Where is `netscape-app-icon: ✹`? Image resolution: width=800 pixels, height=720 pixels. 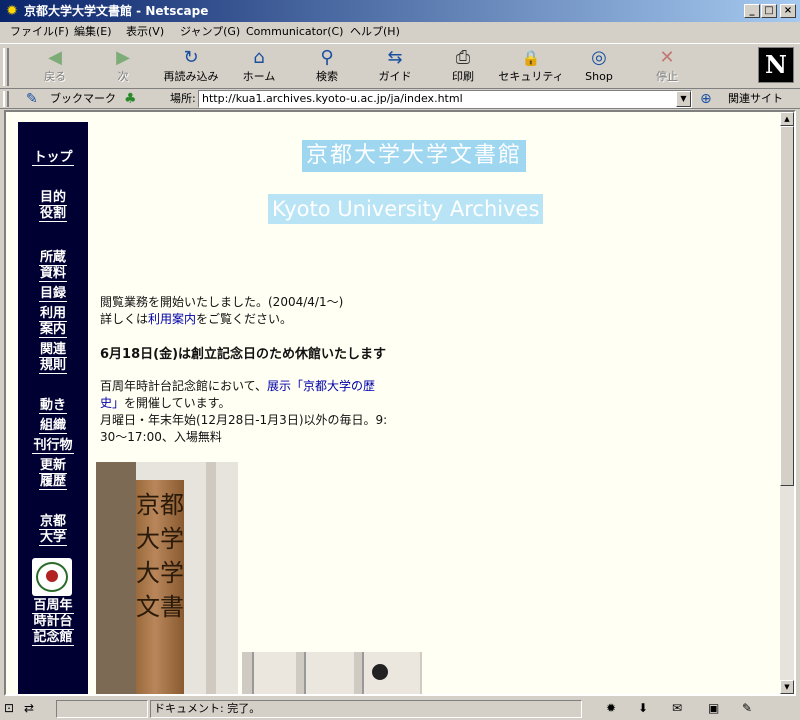
netscape-app-icon: ✹ is located at coordinates (12, 11).